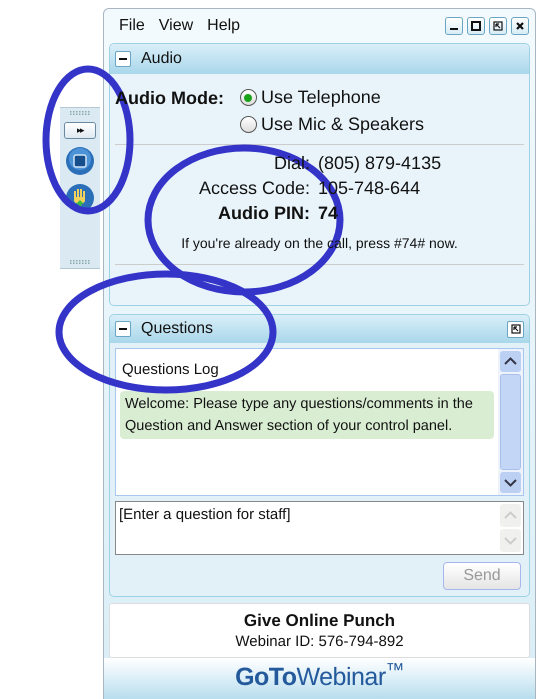 Image resolution: width=545 pixels, height=699 pixels. I want to click on welcome-message: Welcome: Please type any questions/comments in the Question and Answer section of your control panel., so click(307, 414).